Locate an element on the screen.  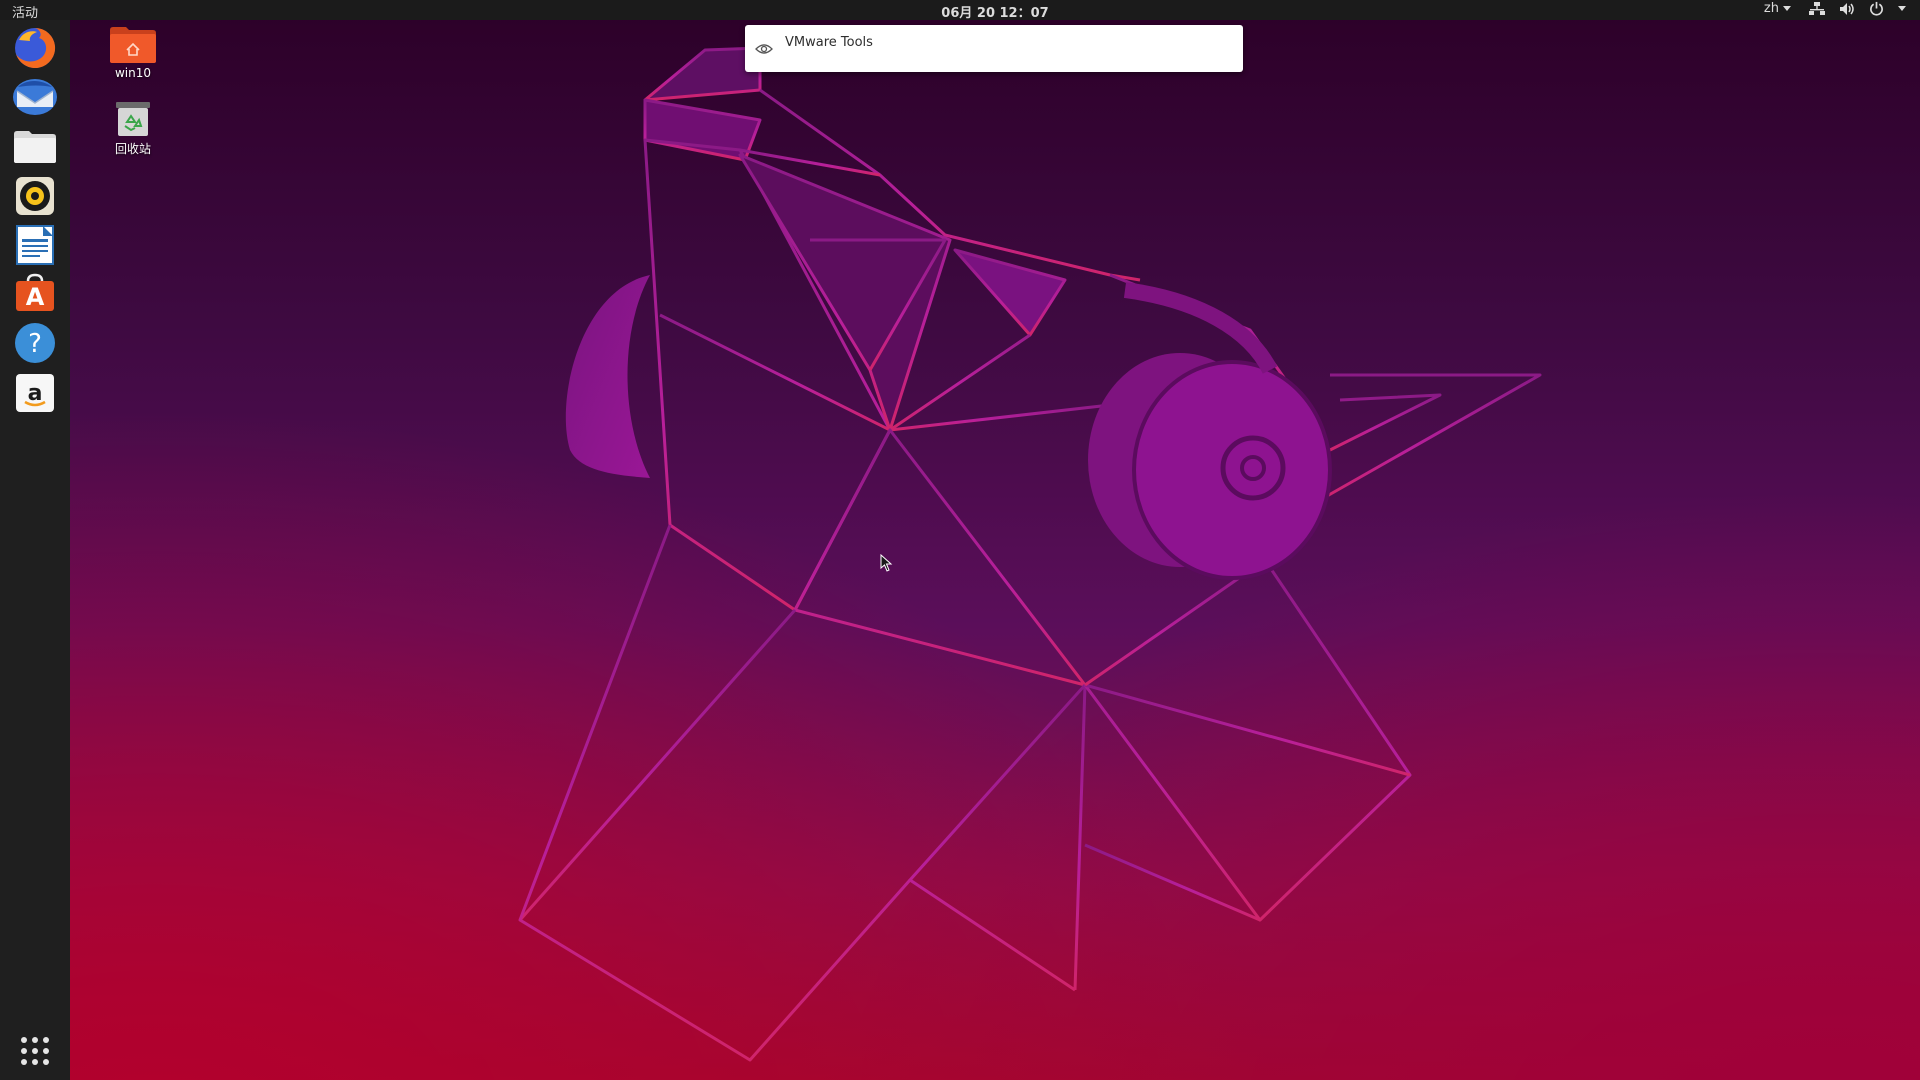
help-icon: ? is located at coordinates (35, 343).